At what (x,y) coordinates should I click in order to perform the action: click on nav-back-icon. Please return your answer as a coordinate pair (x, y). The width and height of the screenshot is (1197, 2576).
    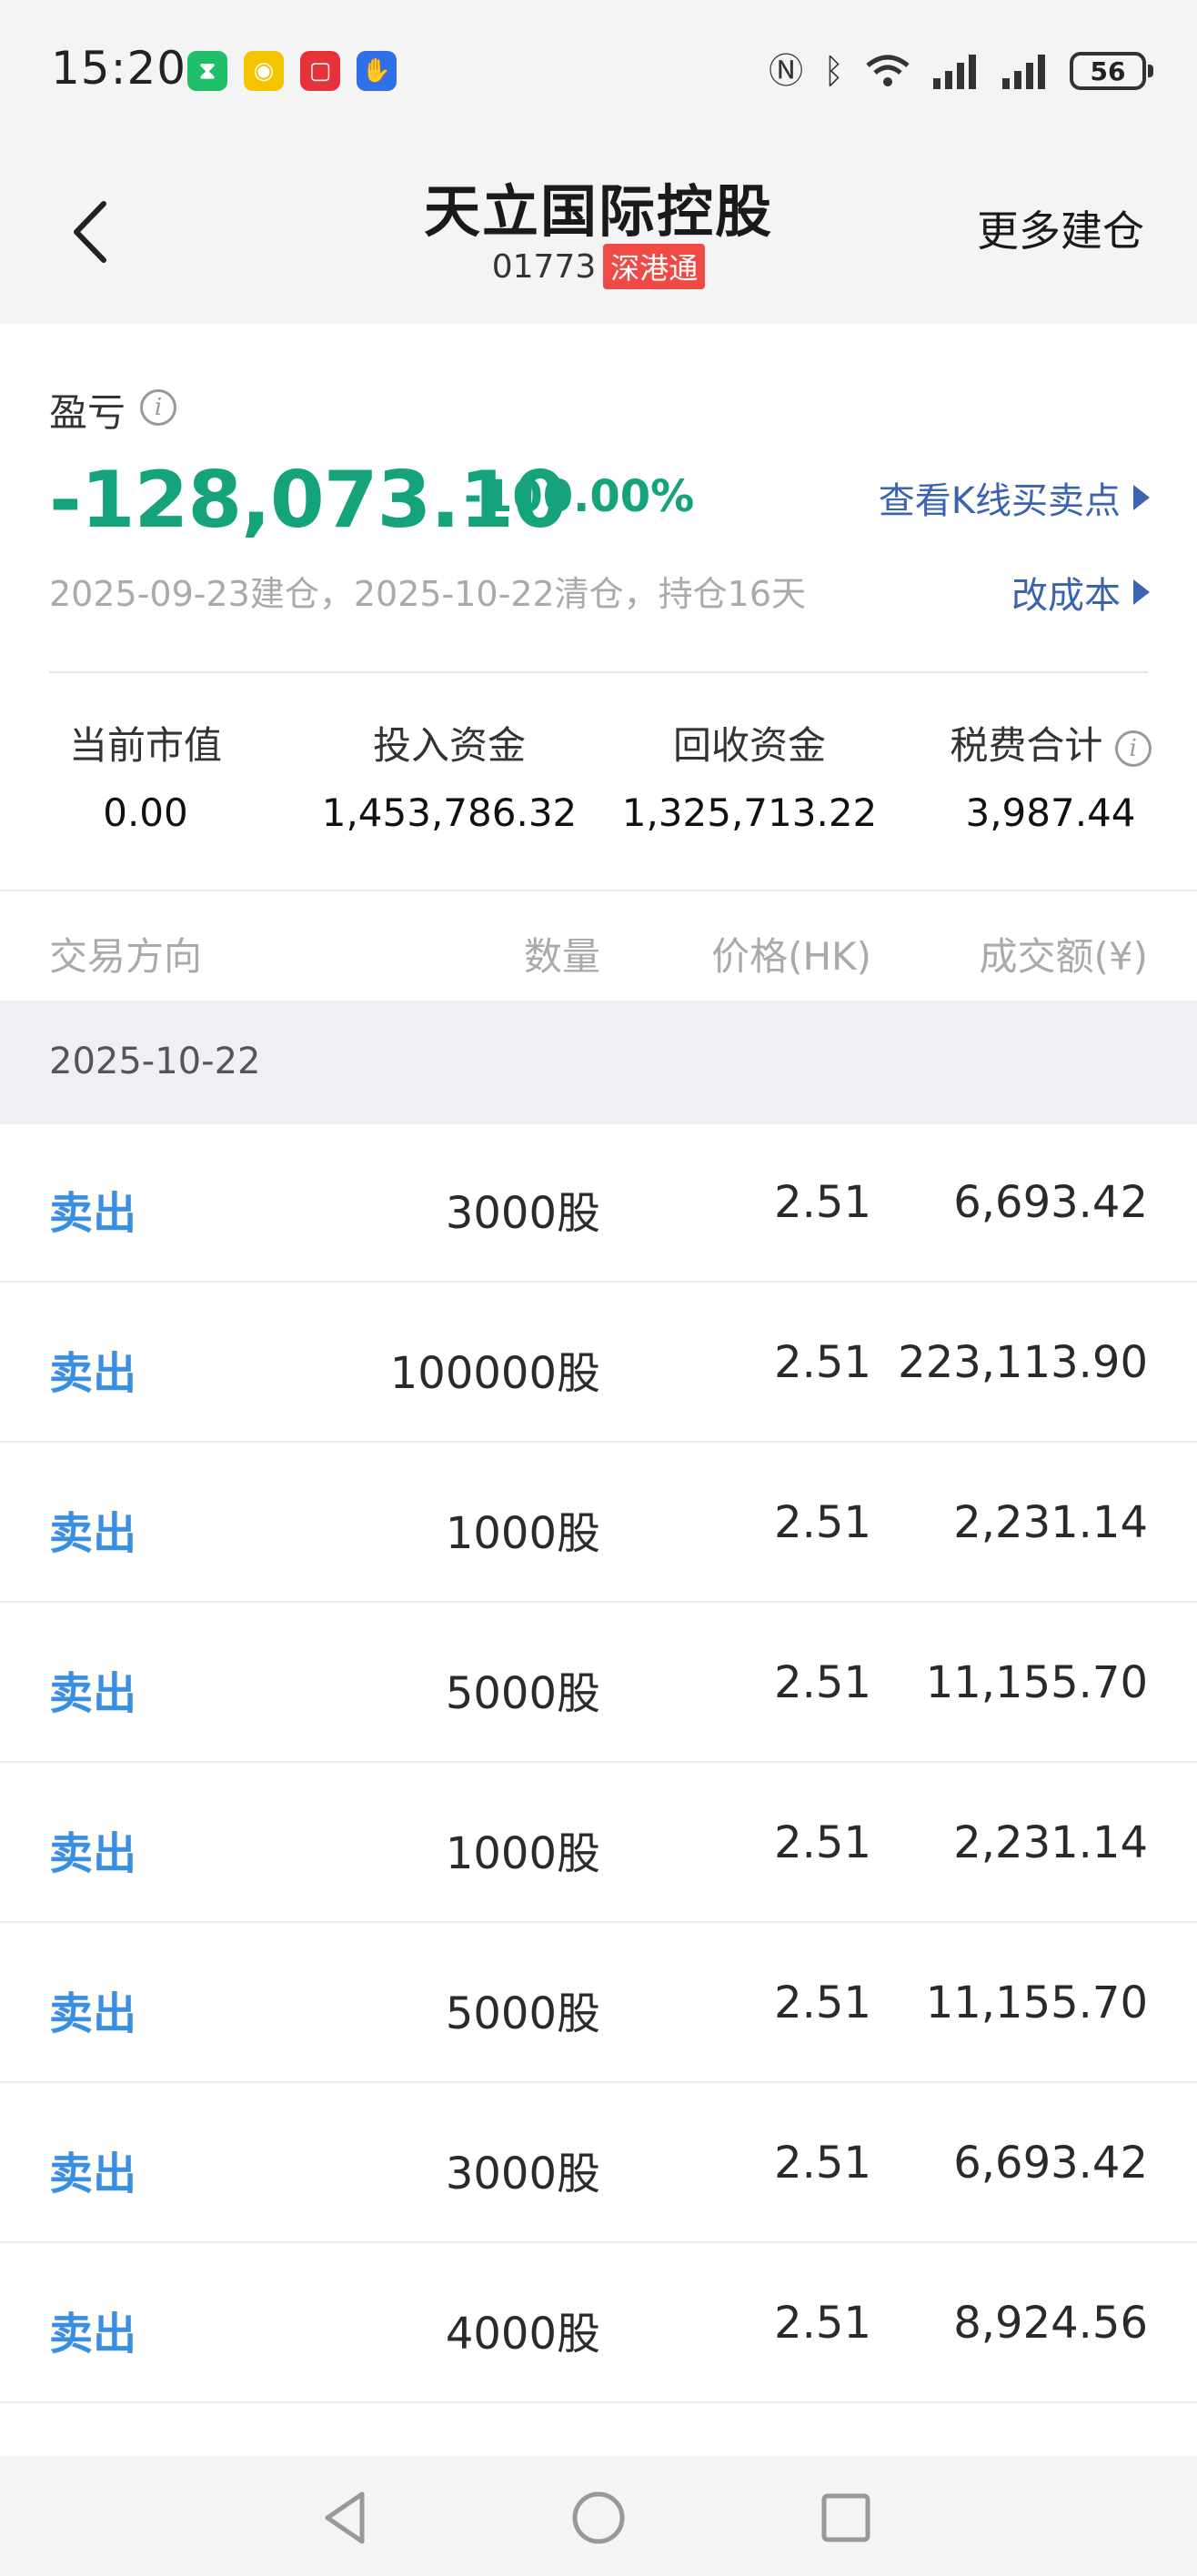
    Looking at the image, I should click on (347, 2517).